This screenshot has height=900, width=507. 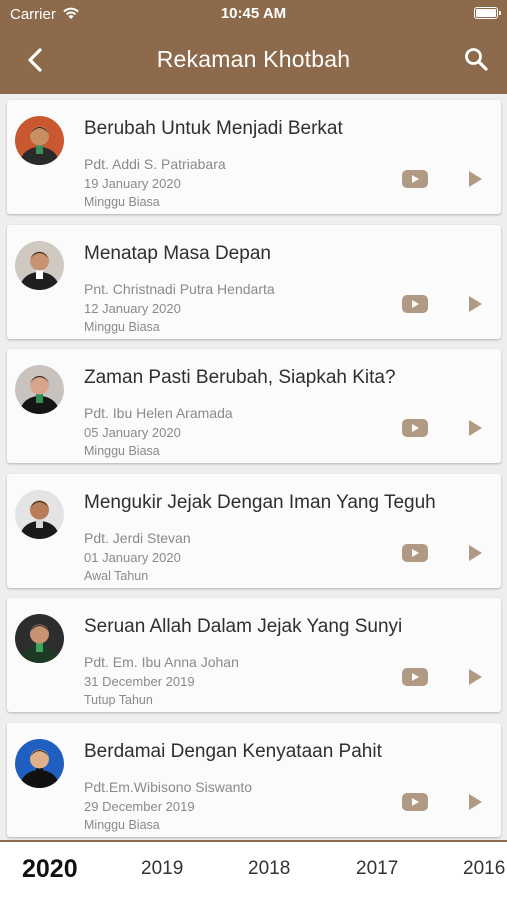 I want to click on sermon-speaker: Pnt. Christnadi Putra Hendarta, so click(x=179, y=288).